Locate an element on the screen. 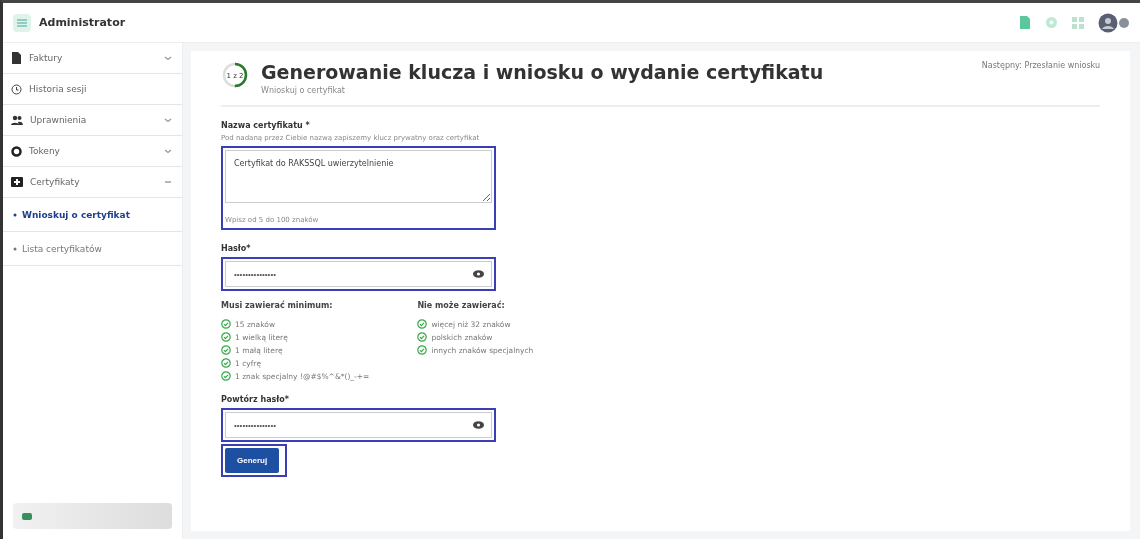 This screenshot has height=539, width=1140. menu-icon is located at coordinates (22, 22).